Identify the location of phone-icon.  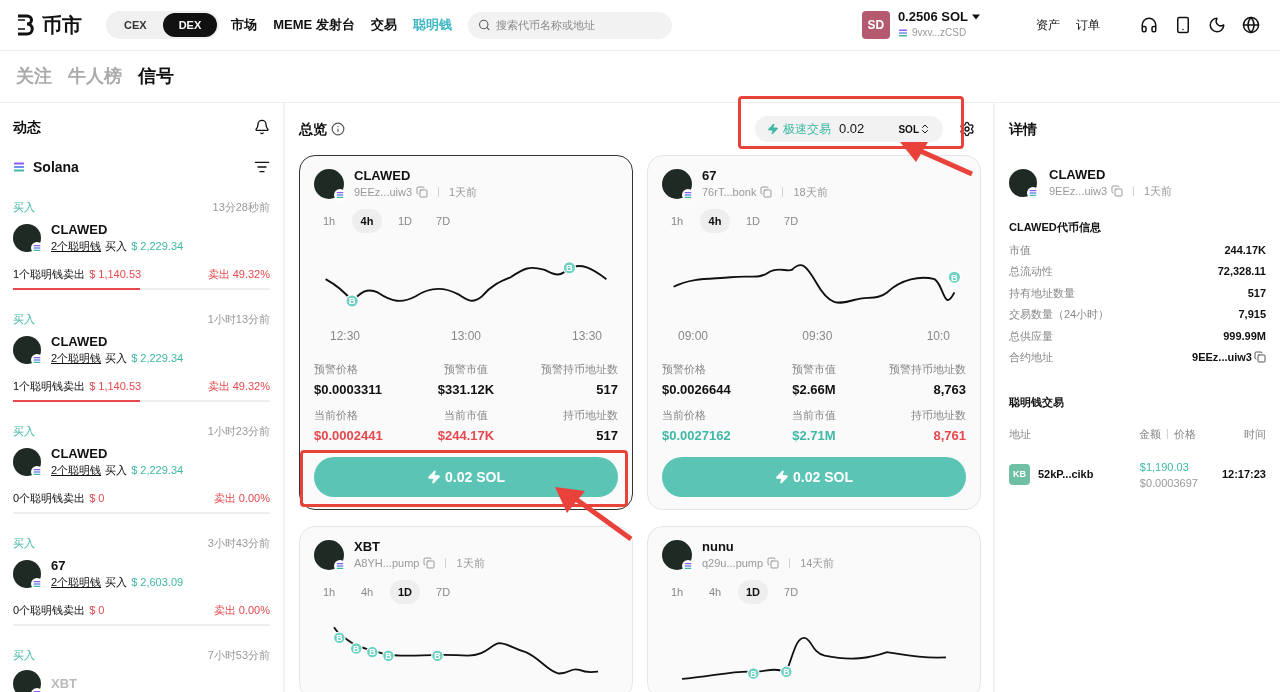
(1183, 25).